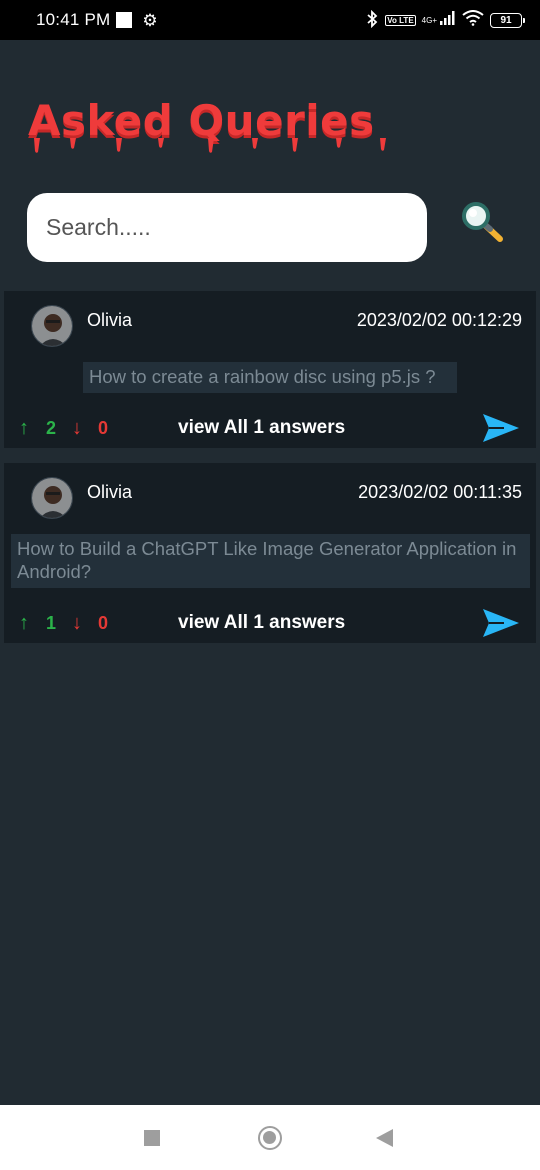  Describe the element at coordinates (210, 145) in the screenshot. I see `title-drip-decoration` at that location.